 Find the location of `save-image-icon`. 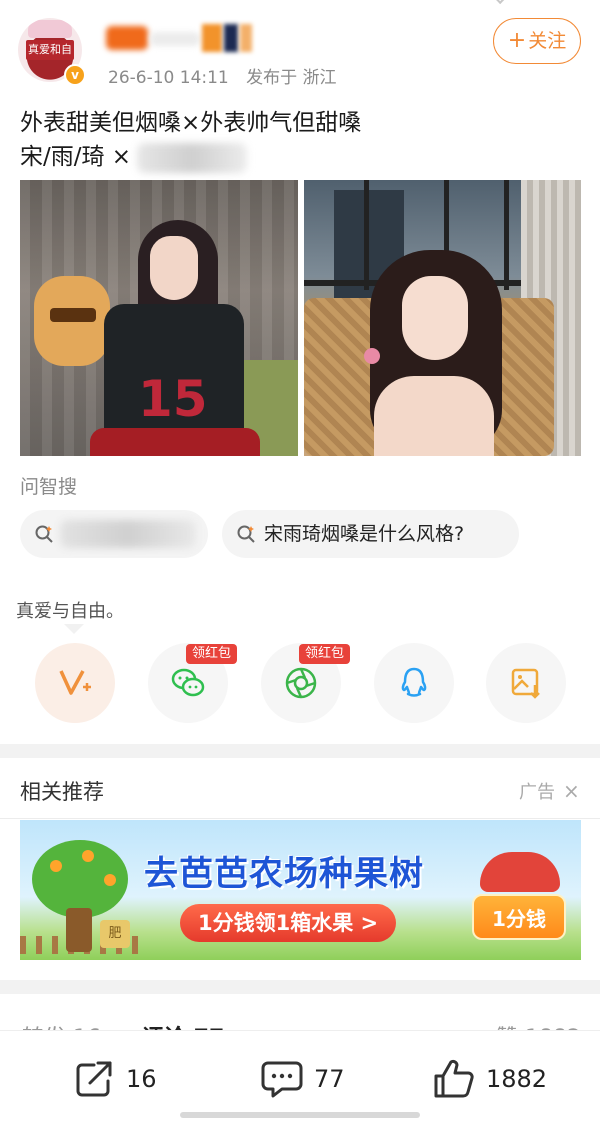

save-image-icon is located at coordinates (525, 683).